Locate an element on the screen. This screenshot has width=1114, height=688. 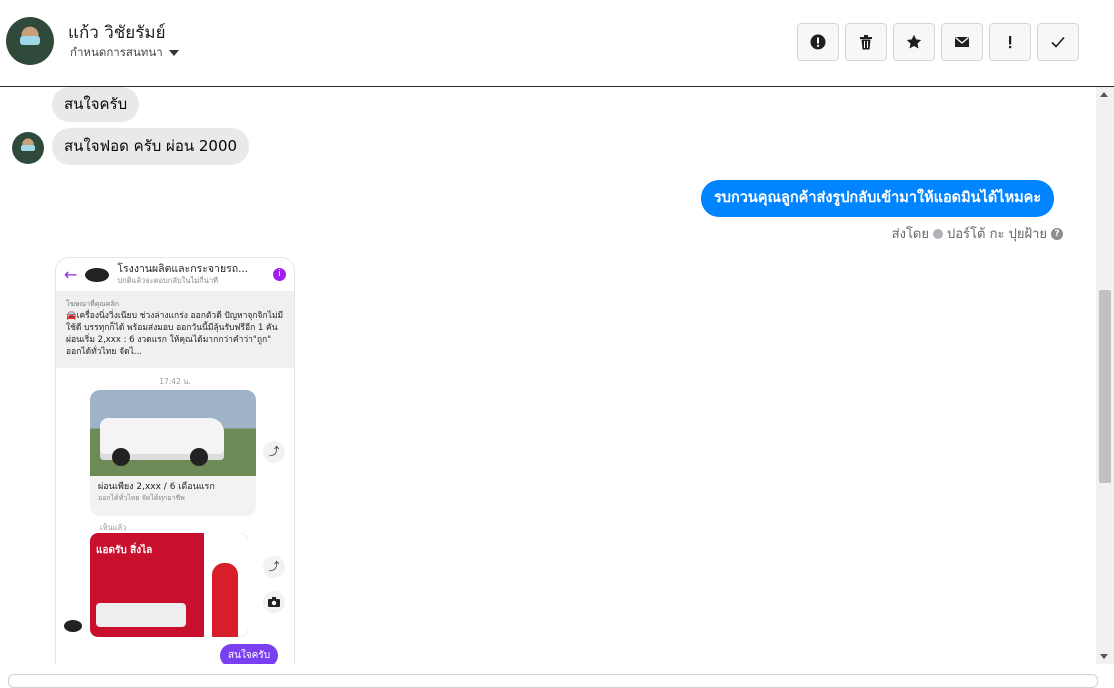
delete-button is located at coordinates (866, 42).